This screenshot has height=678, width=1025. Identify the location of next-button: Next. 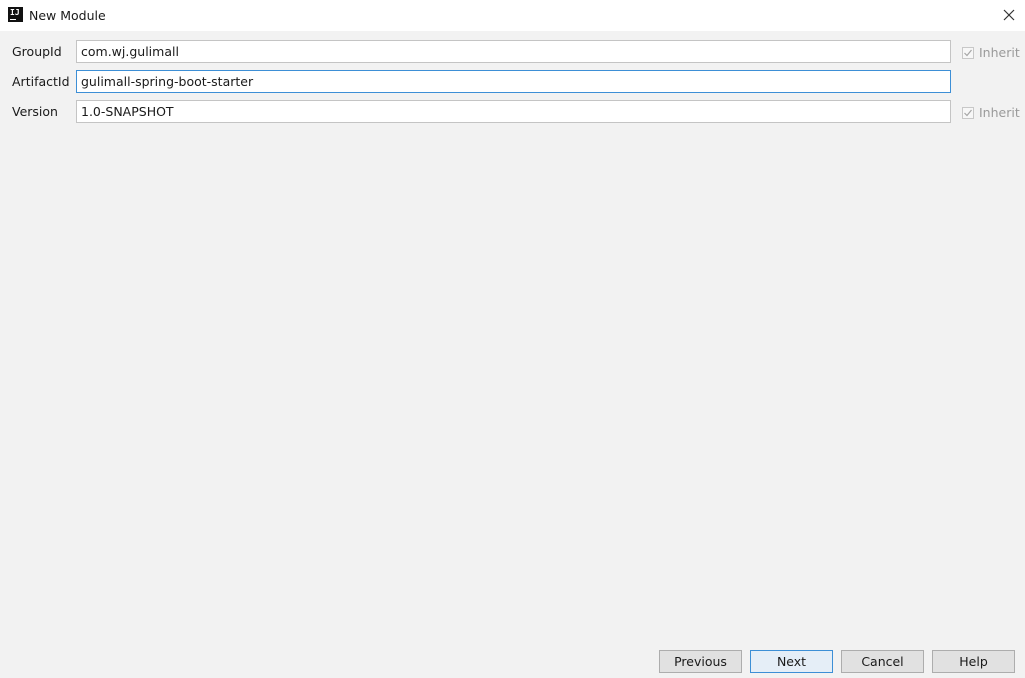
(791, 661).